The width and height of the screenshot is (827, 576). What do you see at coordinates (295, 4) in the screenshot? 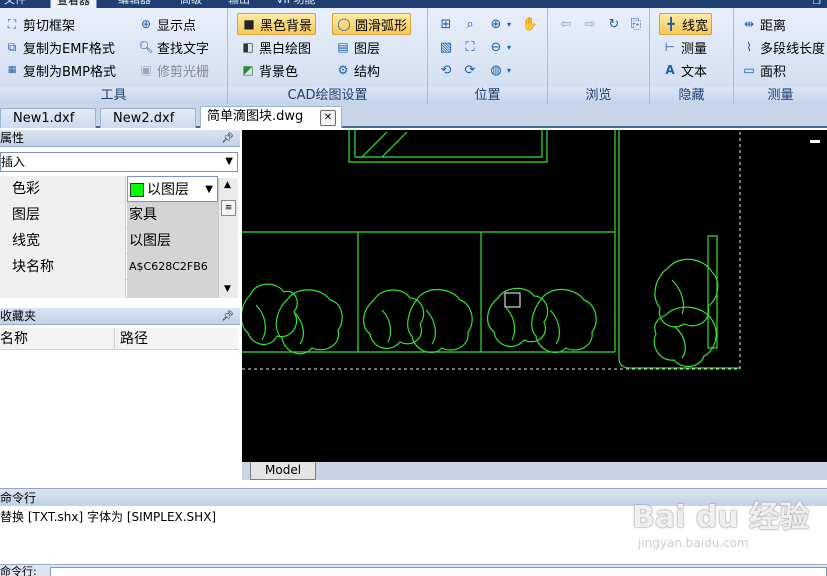
I see `menu-tab-vip: VIP功能` at bounding box center [295, 4].